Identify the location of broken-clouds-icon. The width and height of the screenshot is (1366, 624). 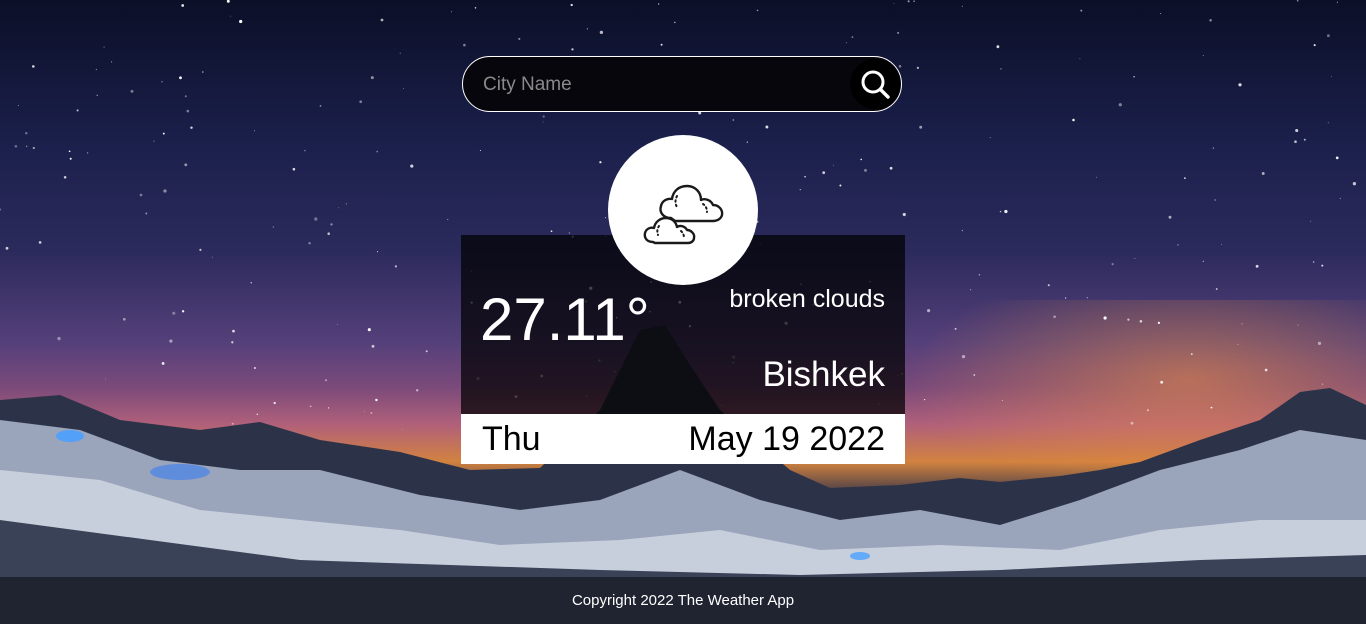
(683, 214).